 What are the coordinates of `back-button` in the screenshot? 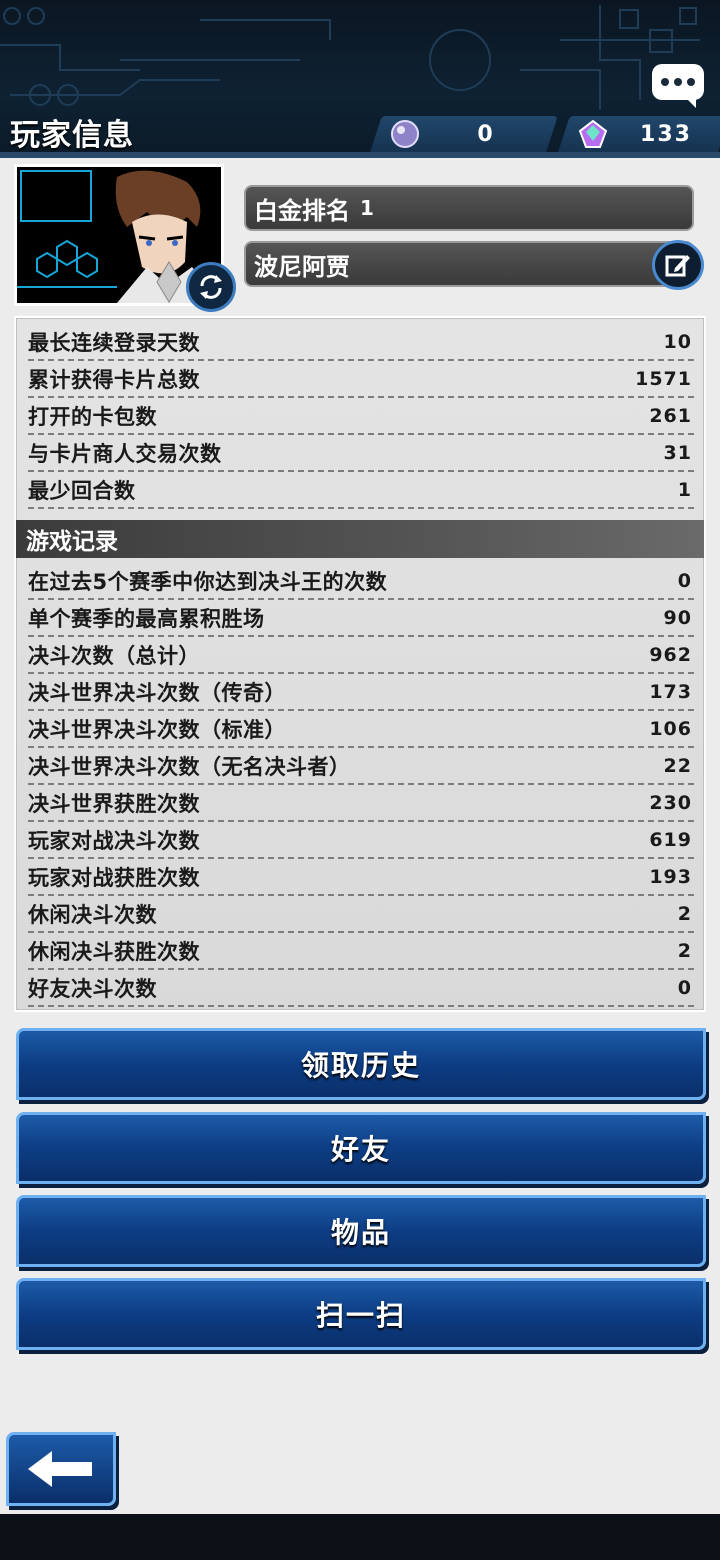 It's located at (61, 1469).